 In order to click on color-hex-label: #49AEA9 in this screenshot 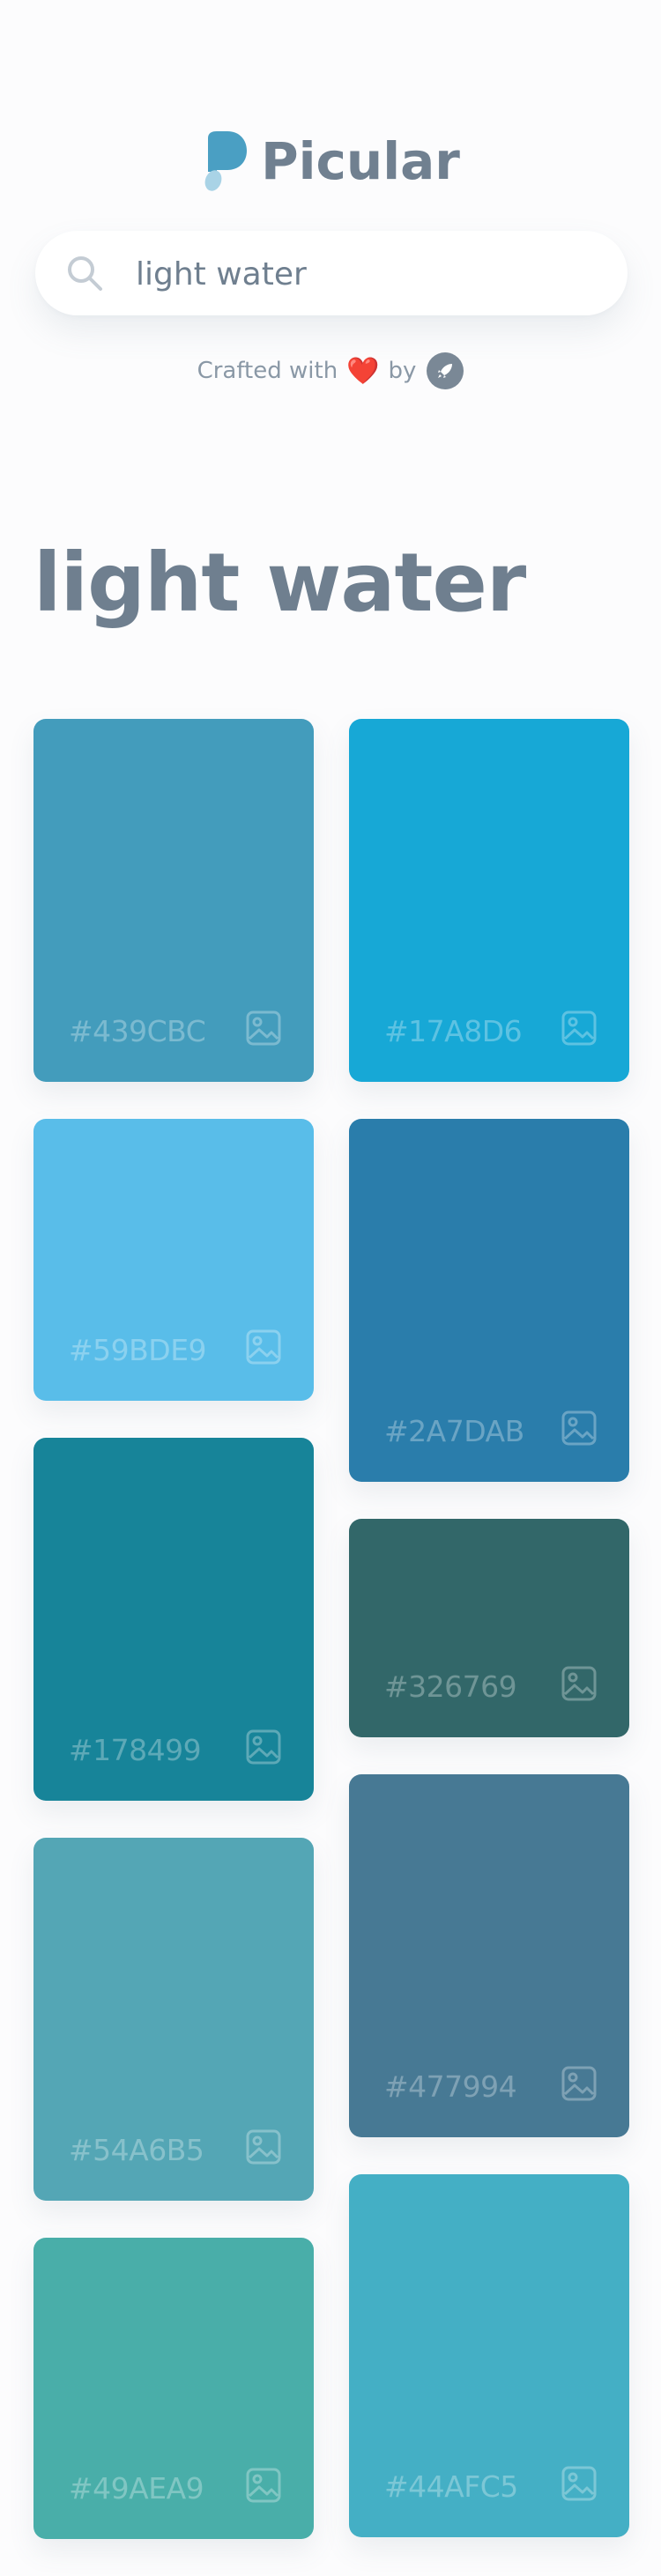, I will do `click(136, 2488)`.